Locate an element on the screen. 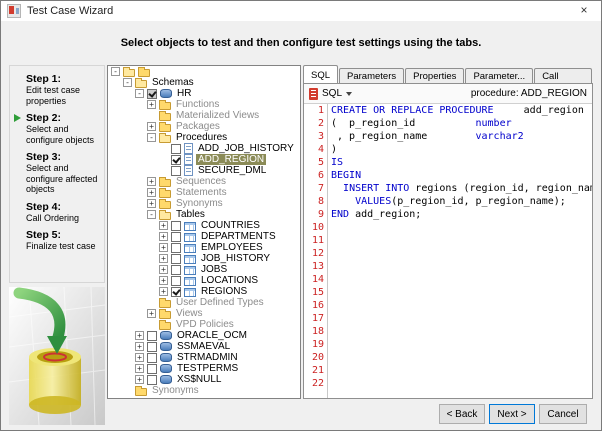  tree-node-job-history: + JOB_HISTORY is located at coordinates (204, 258).